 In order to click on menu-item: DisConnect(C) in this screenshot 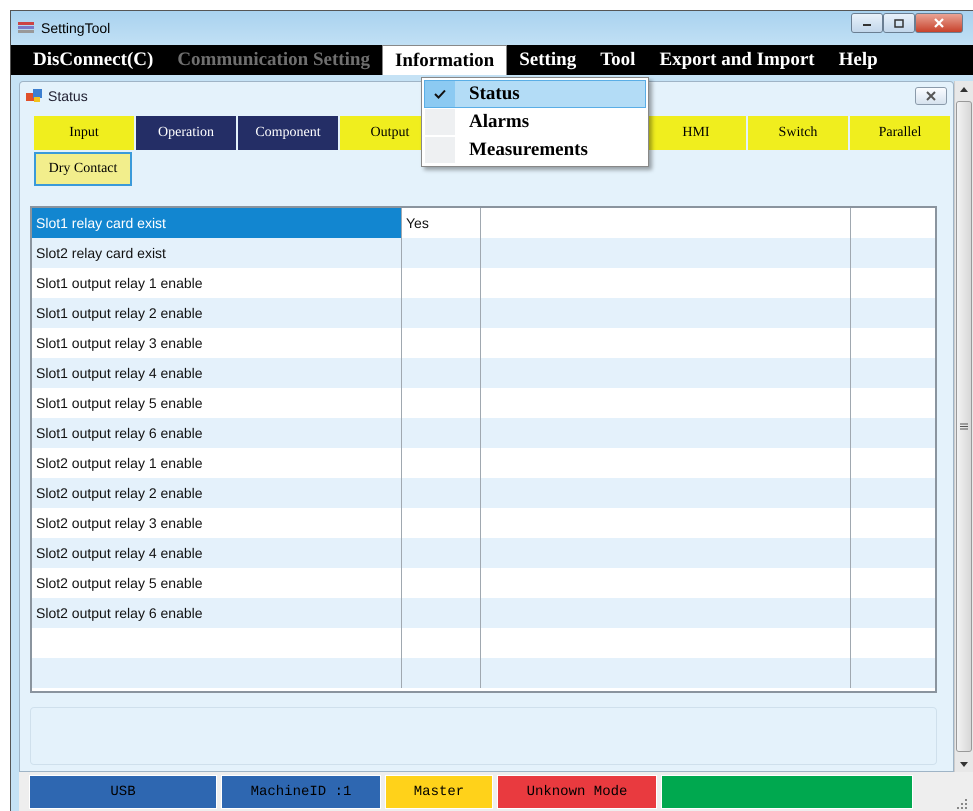, I will do `click(93, 60)`.